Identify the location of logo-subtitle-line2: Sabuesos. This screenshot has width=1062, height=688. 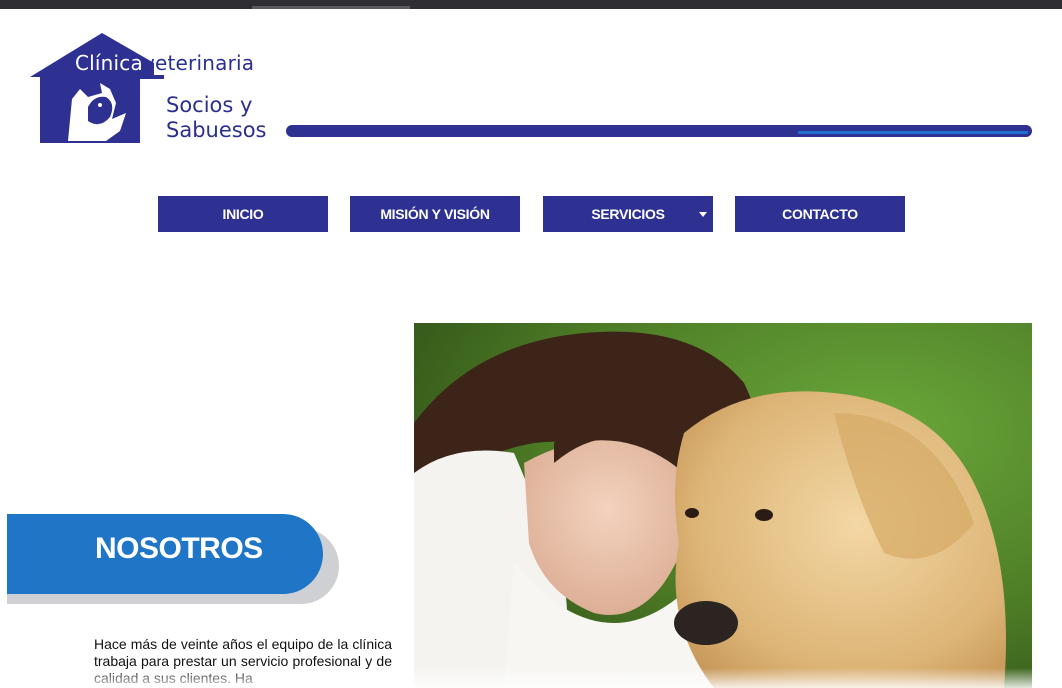
(216, 130).